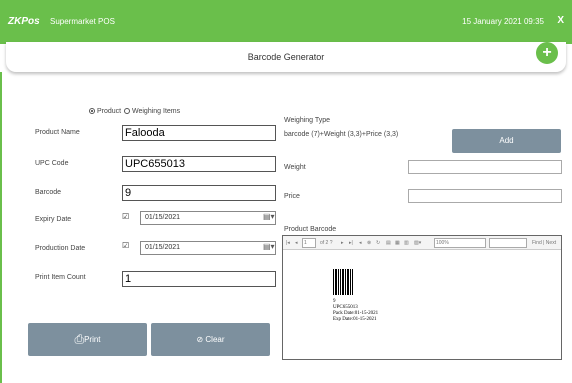 This screenshot has height=383, width=572. Describe the element at coordinates (506, 141) in the screenshot. I see `add-button: Add` at that location.